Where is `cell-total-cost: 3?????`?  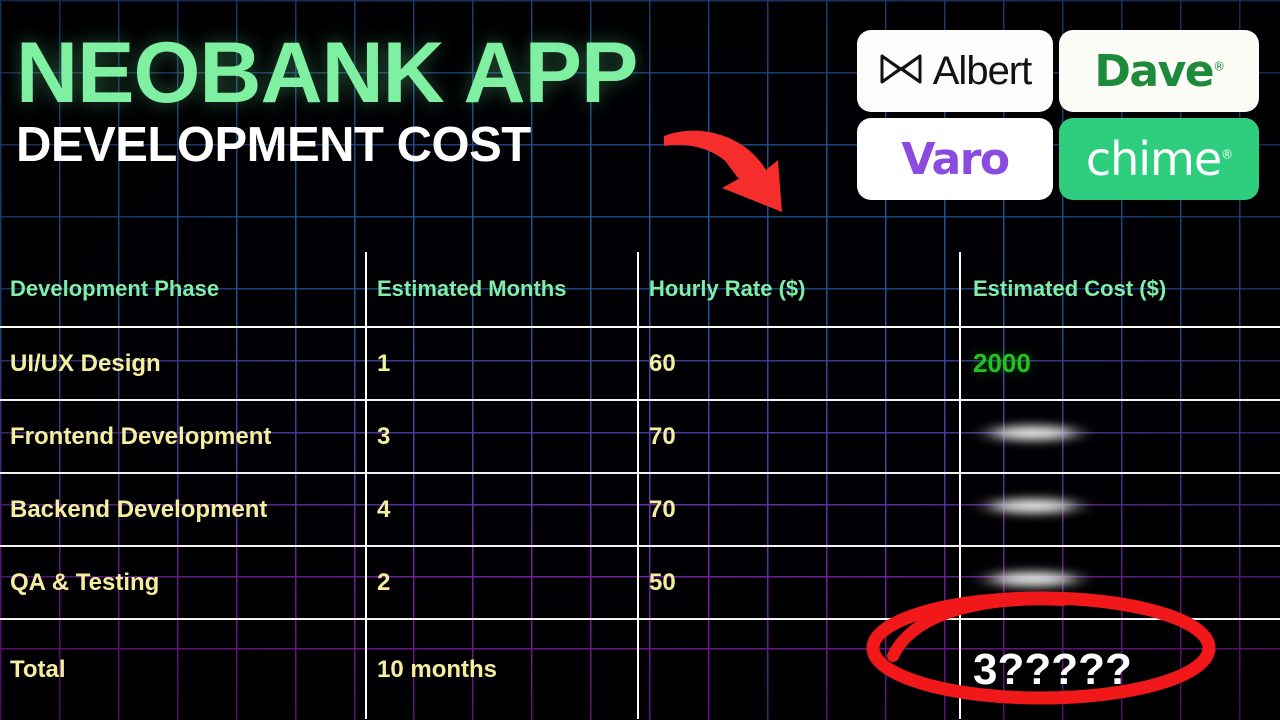 cell-total-cost: 3????? is located at coordinates (1073, 655).